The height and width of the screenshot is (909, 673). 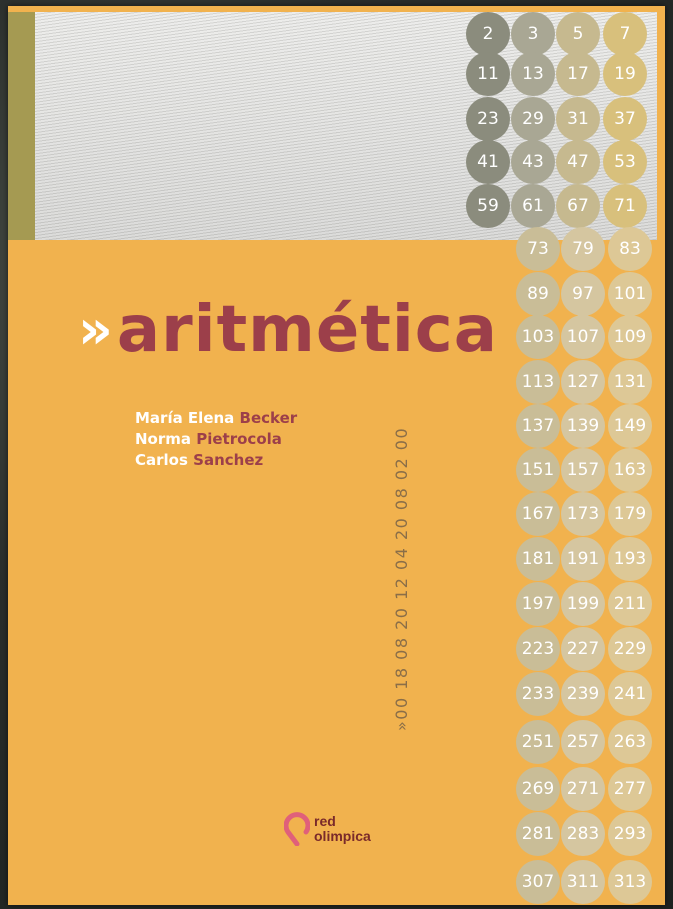 I want to click on prime-circle: 179, so click(x=630, y=514).